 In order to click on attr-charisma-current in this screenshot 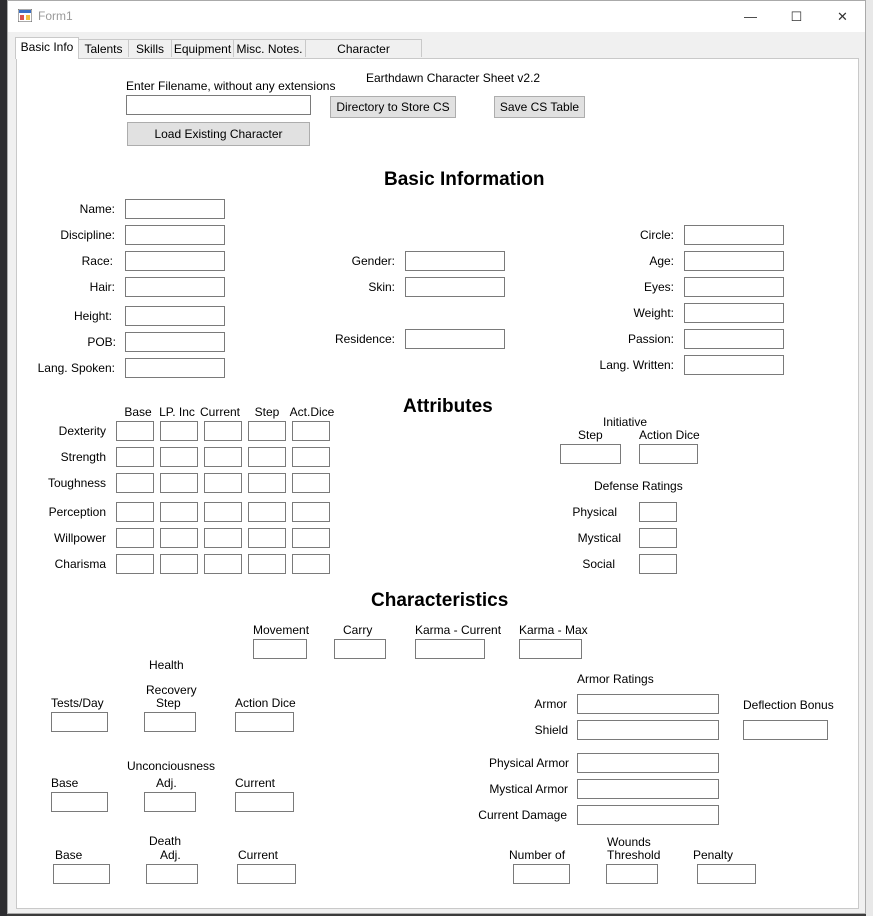, I will do `click(223, 564)`.